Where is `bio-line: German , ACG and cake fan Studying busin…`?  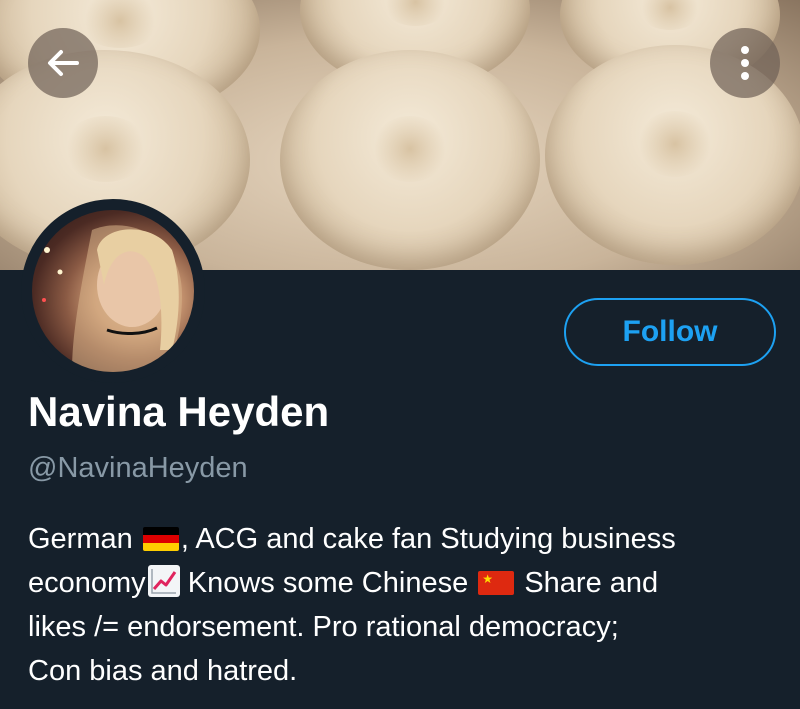
bio-line: German , ACG and cake fan Studying busin… is located at coordinates (403, 539).